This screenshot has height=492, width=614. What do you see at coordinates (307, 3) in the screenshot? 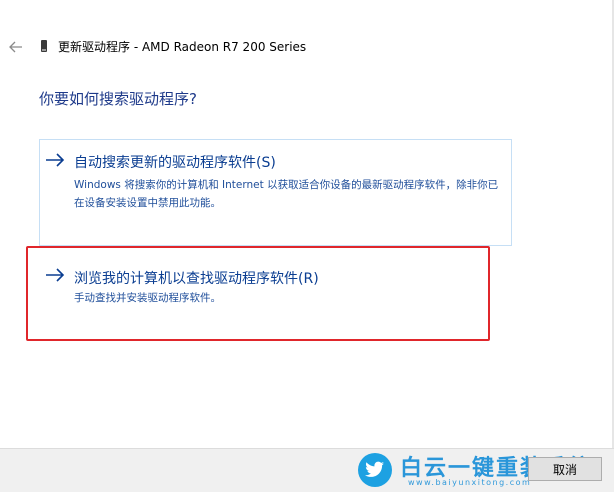
I see `top-strip` at bounding box center [307, 3].